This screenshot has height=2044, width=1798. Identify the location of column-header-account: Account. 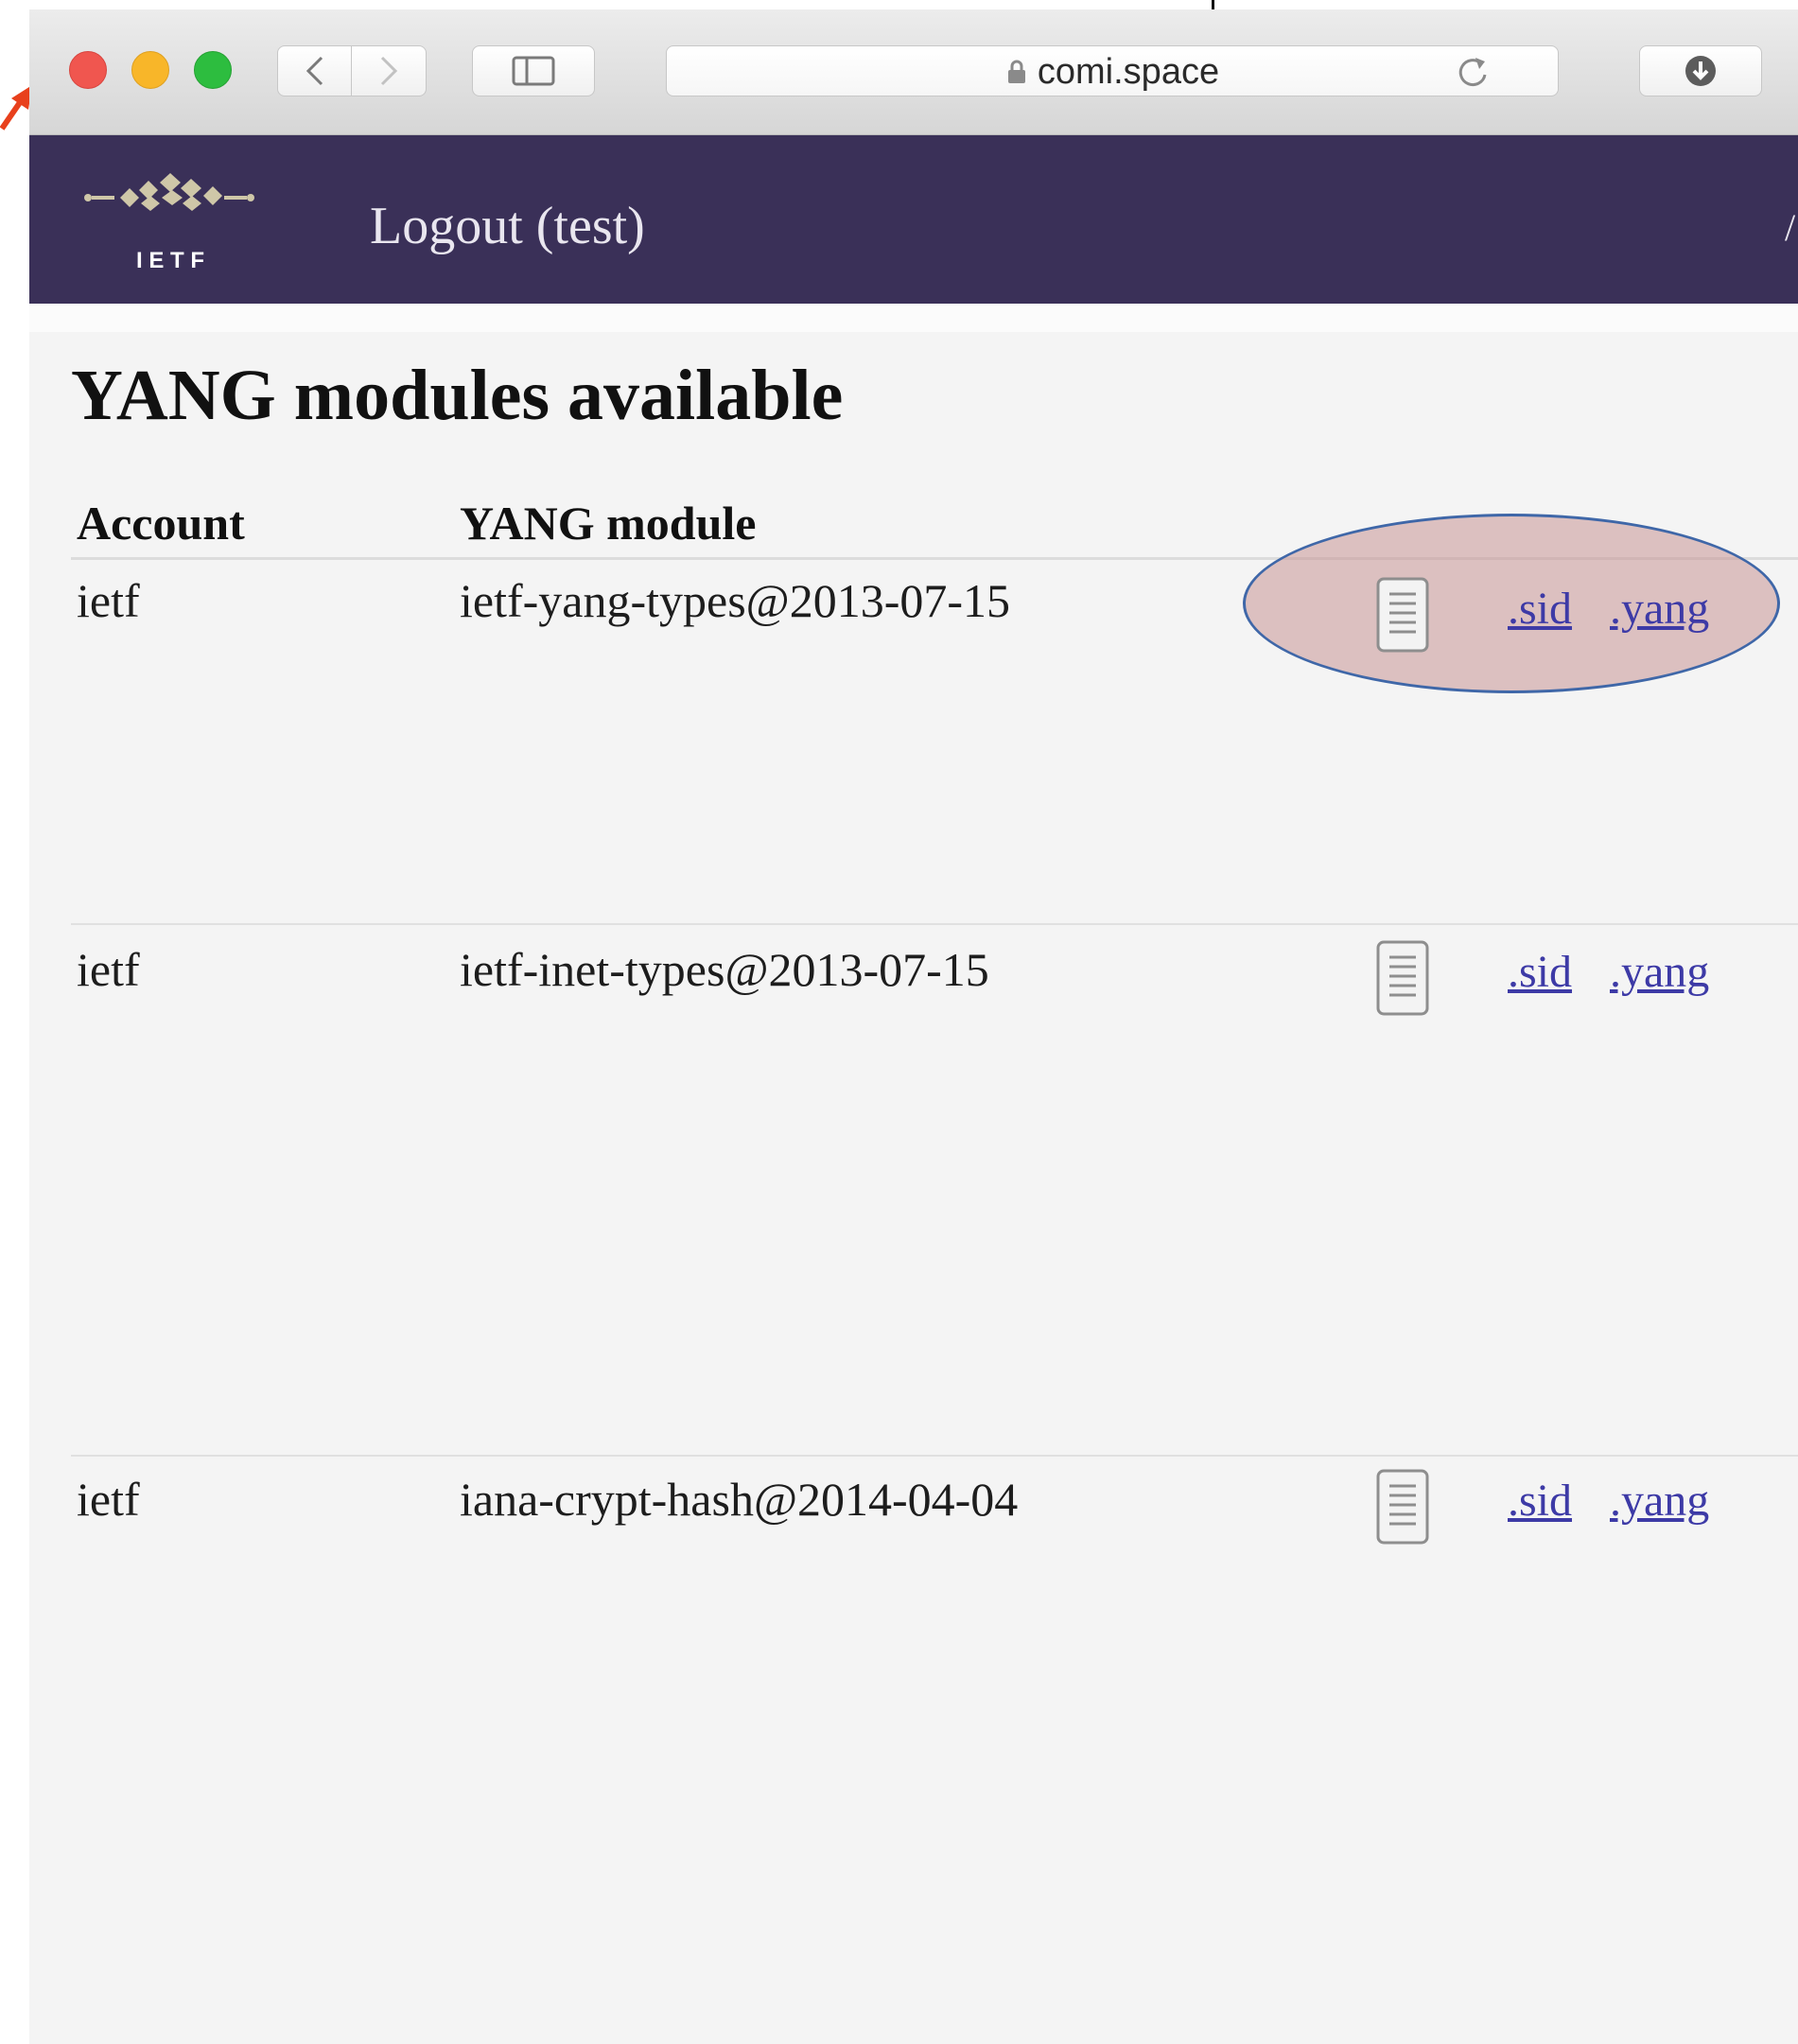
(161, 523).